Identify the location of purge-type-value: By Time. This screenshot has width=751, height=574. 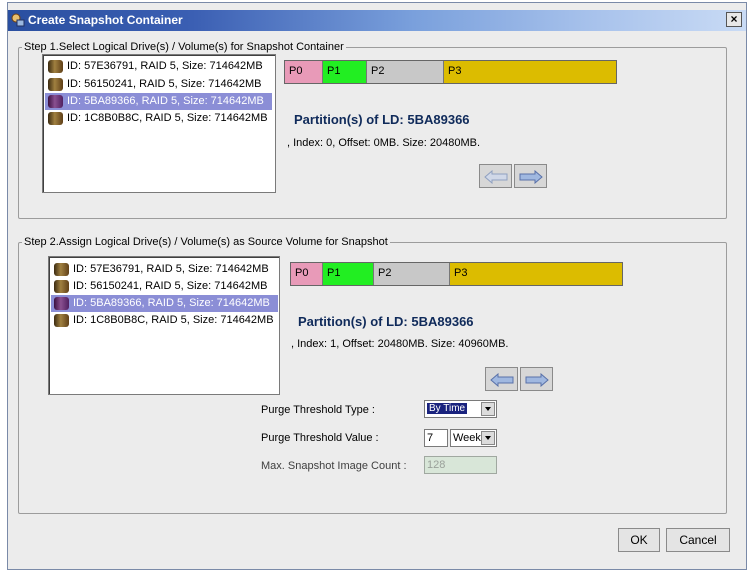
(447, 408).